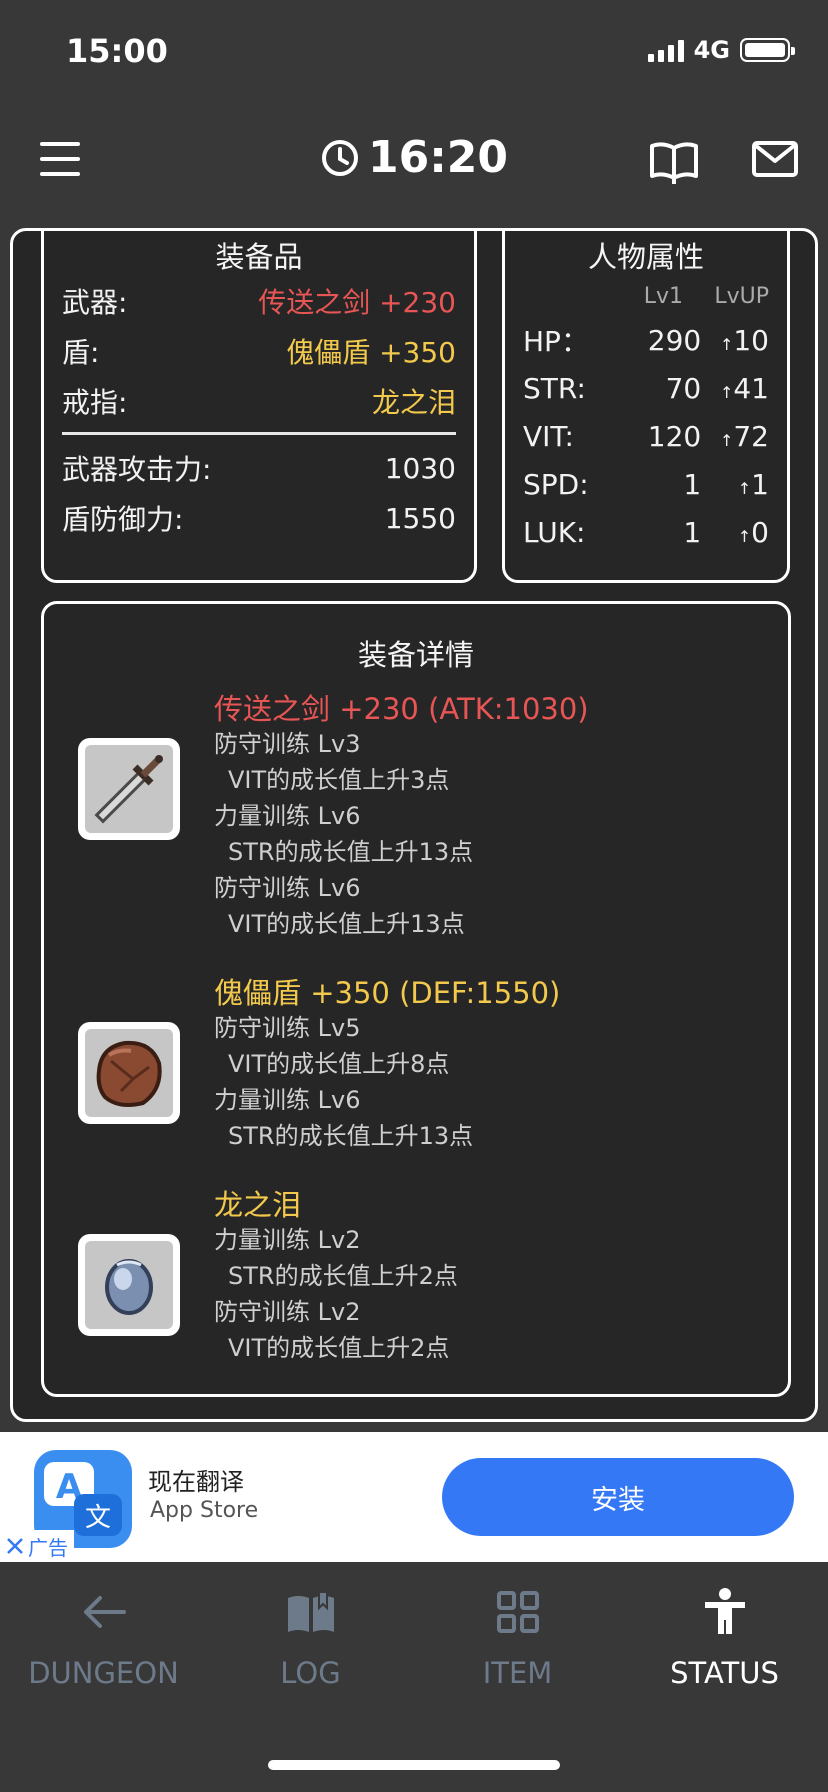 Image resolution: width=828 pixels, height=1792 pixels. What do you see at coordinates (287, 1312) in the screenshot?
I see `item-line: 防守训练 Lv2` at bounding box center [287, 1312].